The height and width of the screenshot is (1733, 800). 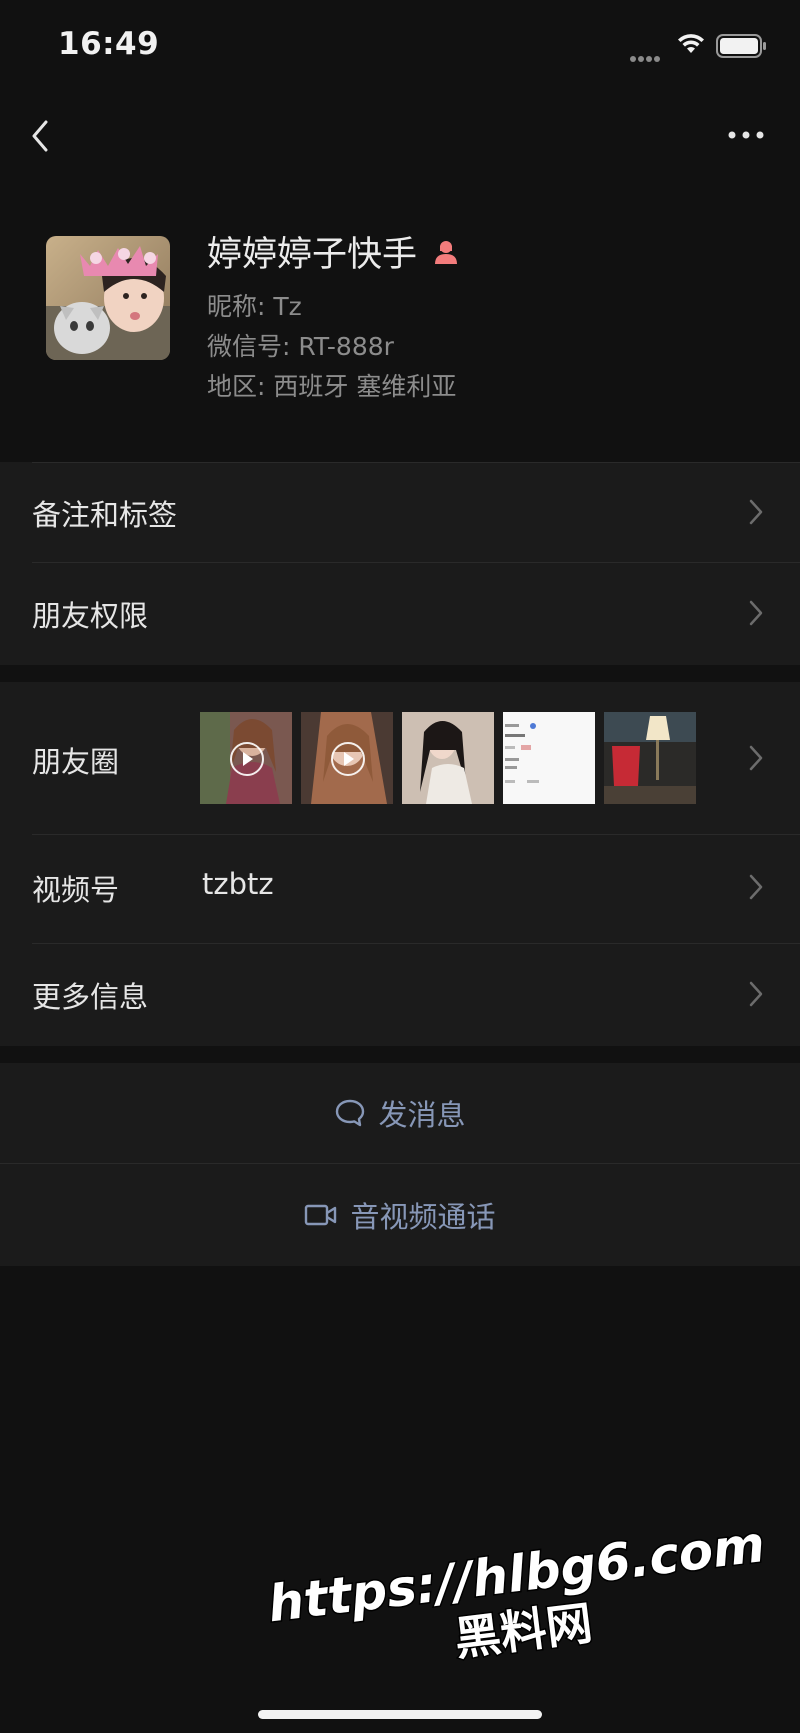 I want to click on chevron-left-icon, so click(x=40, y=136).